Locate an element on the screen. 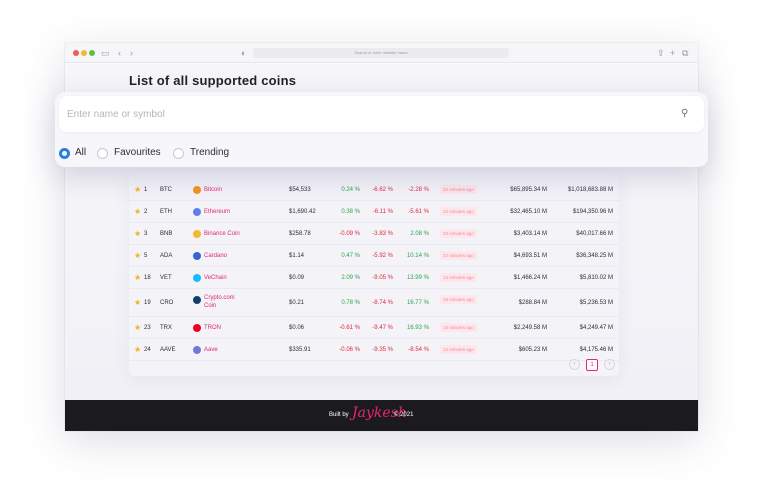 The image size is (770, 486). coin-name: Binance Coin is located at coordinates (222, 234).